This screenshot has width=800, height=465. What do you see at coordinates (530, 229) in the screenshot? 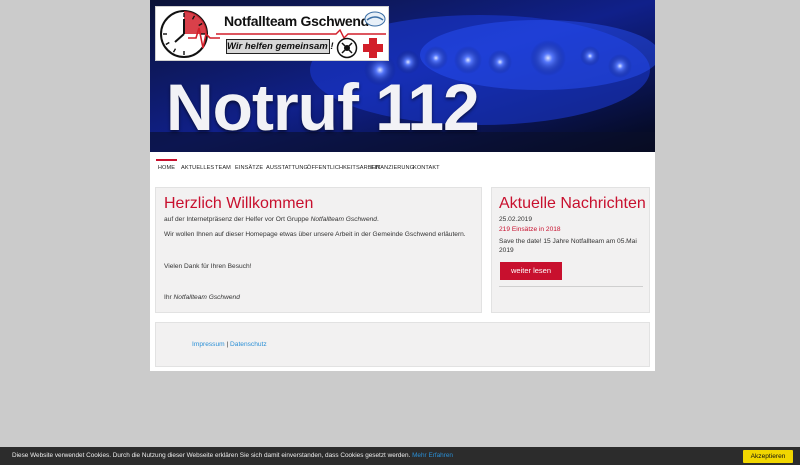
I see `news-headline-link: 219 Einsätze in 2018` at bounding box center [530, 229].